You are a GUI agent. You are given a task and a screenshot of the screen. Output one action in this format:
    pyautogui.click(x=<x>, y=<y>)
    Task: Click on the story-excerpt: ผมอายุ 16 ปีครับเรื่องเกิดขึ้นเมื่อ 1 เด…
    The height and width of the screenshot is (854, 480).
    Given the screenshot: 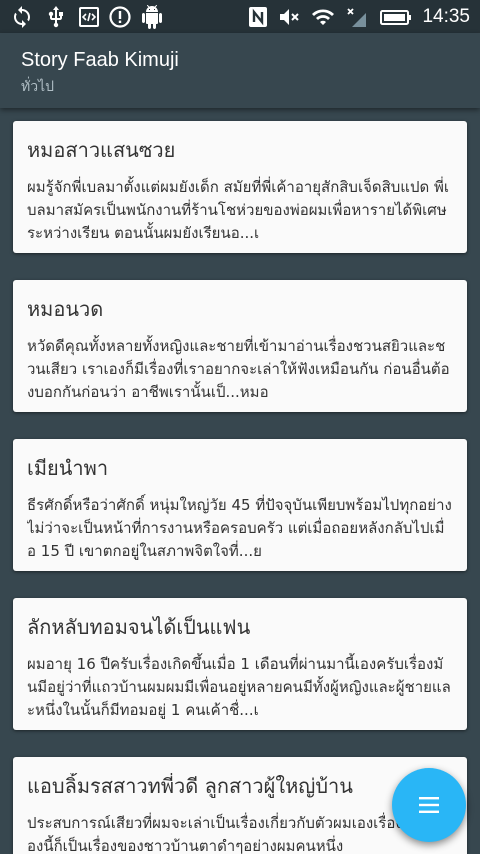 What is the action you would take?
    pyautogui.click(x=239, y=687)
    